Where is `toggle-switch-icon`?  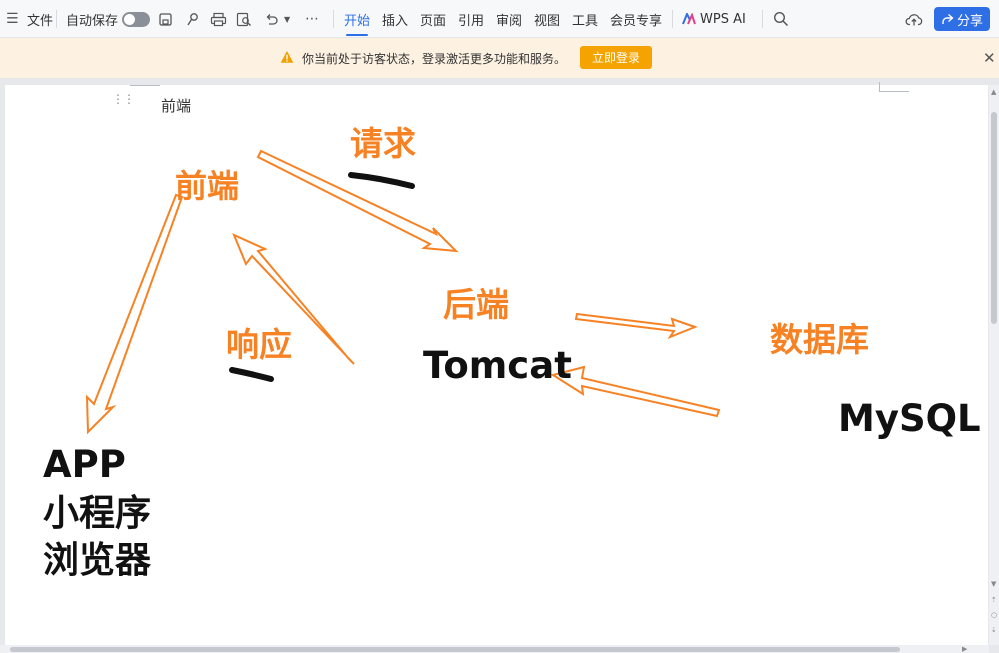
toggle-switch-icon is located at coordinates (136, 19).